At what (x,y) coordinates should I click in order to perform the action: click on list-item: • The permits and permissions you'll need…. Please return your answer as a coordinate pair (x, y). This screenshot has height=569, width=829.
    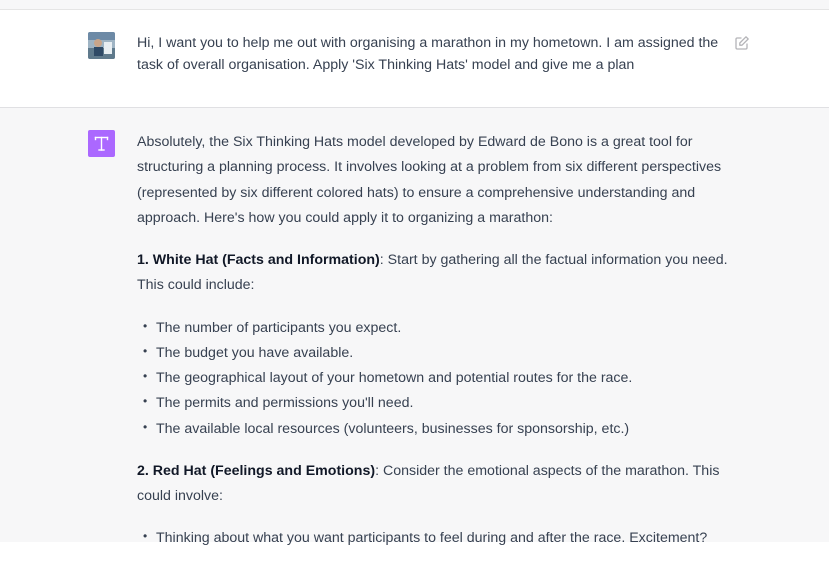
    Looking at the image, I should click on (278, 403).